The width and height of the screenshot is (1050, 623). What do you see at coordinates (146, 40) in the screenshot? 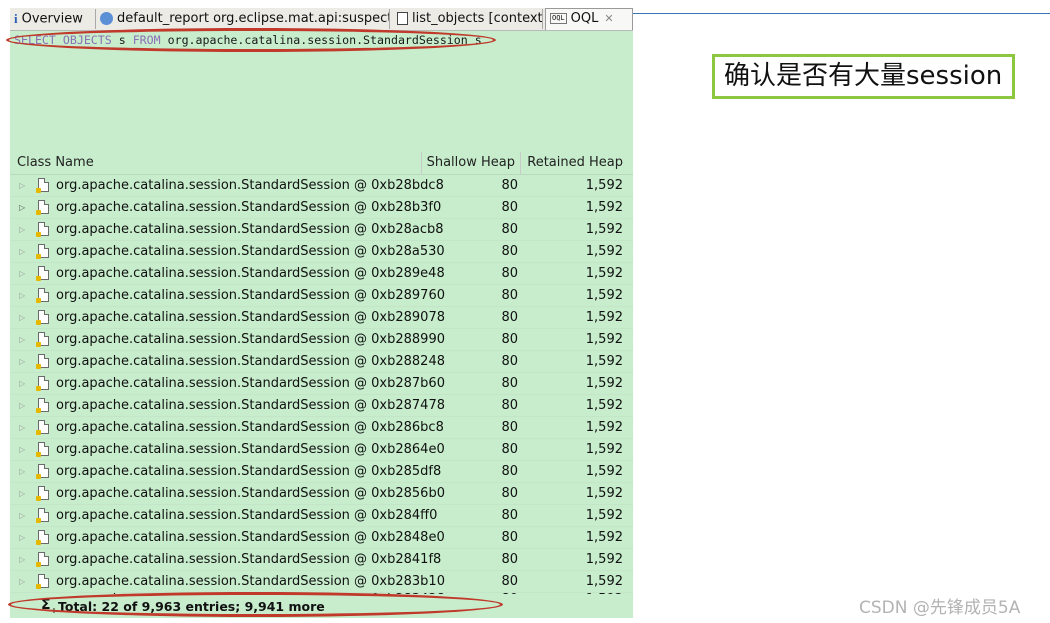
I see `keyword-from: FROM` at bounding box center [146, 40].